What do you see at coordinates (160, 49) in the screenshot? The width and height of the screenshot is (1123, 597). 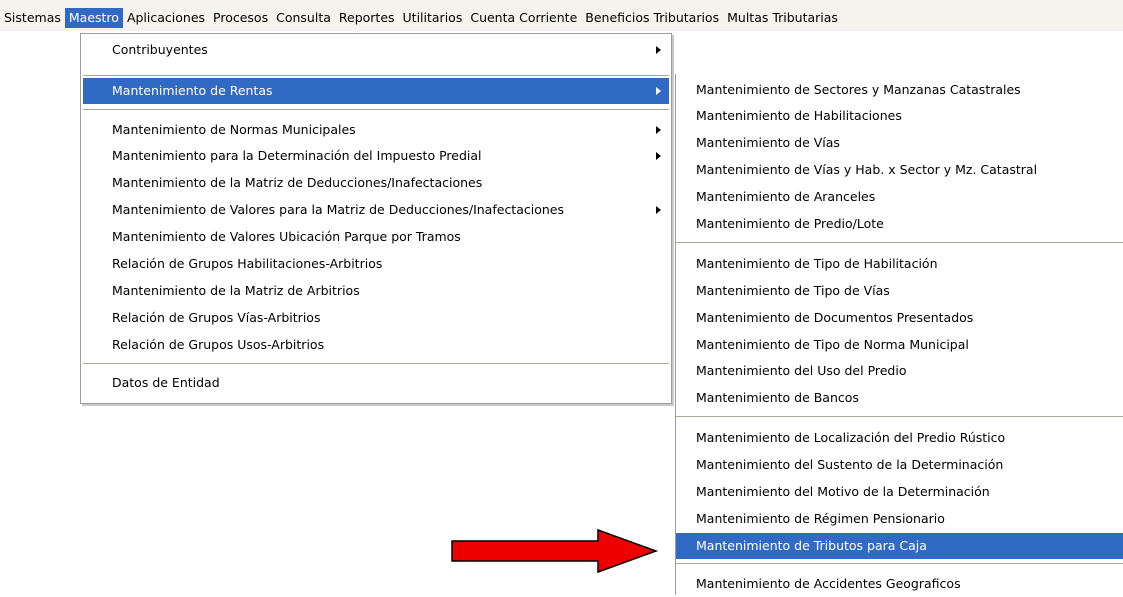 I see `menu-item-label: Contribuyentes` at bounding box center [160, 49].